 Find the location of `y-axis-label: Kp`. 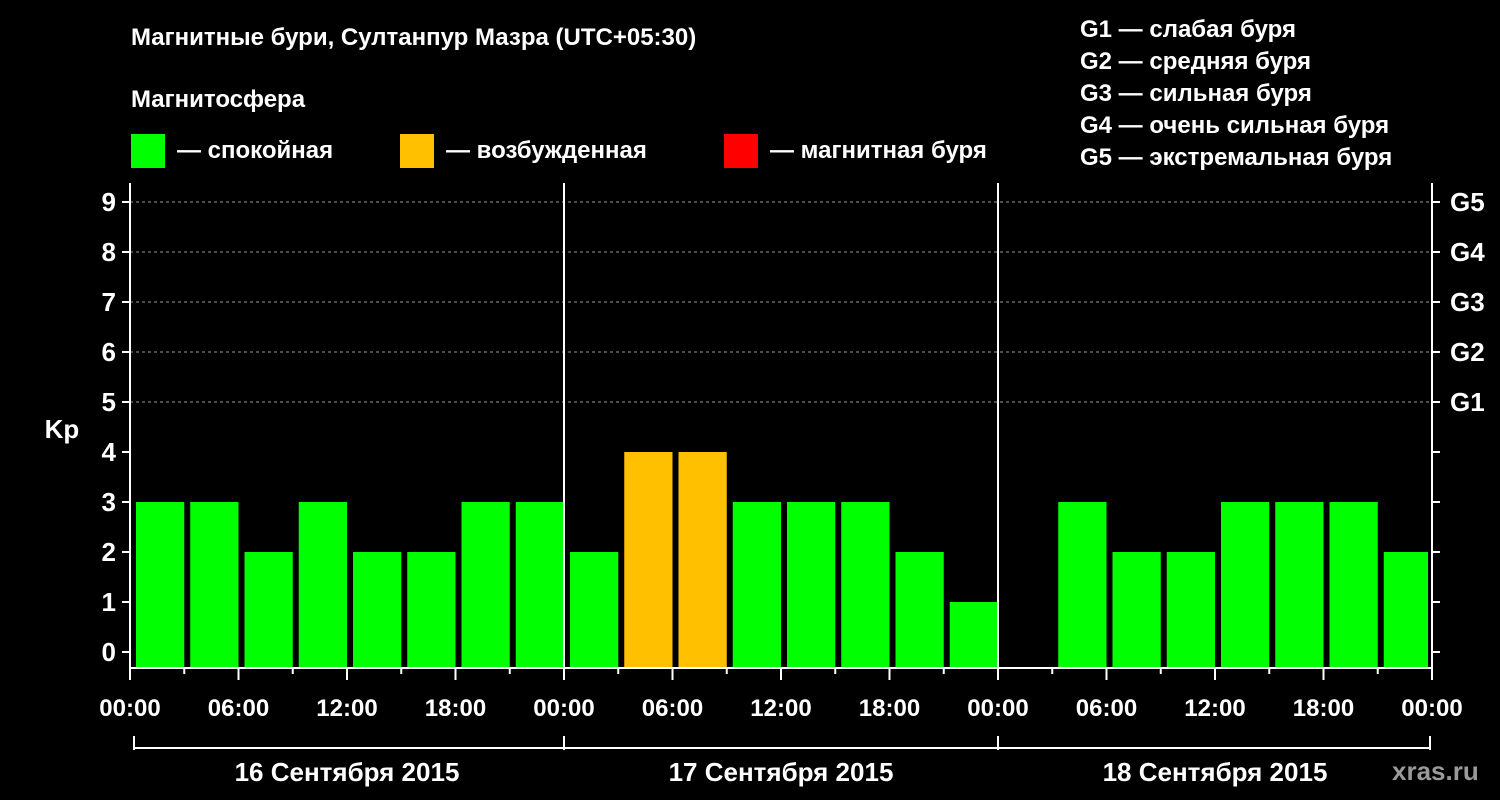

y-axis-label: Kp is located at coordinates (62, 429).